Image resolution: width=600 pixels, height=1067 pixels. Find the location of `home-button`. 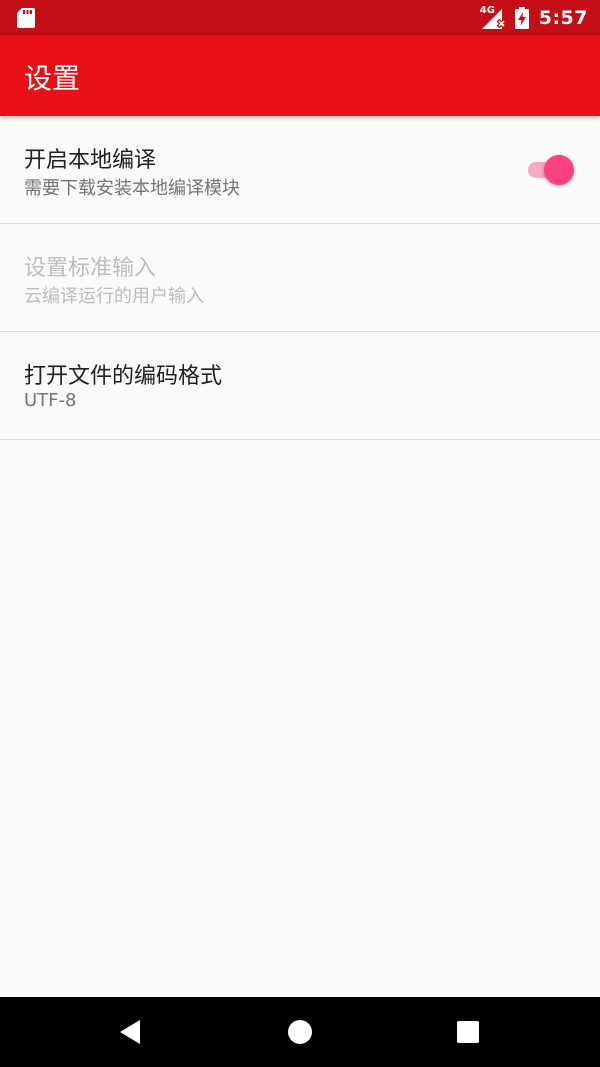

home-button is located at coordinates (300, 1032).